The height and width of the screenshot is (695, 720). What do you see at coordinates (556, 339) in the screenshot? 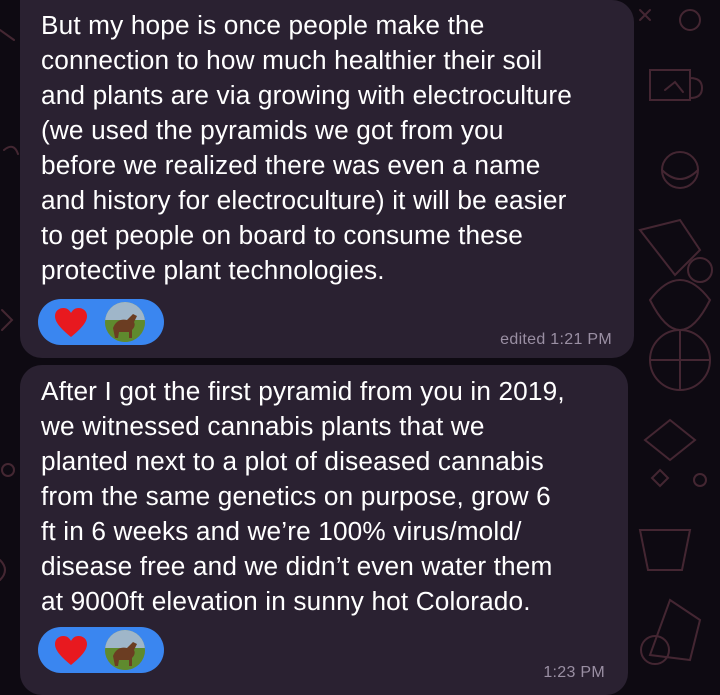
I see `message-timestamp: edited 1:21 PM` at bounding box center [556, 339].